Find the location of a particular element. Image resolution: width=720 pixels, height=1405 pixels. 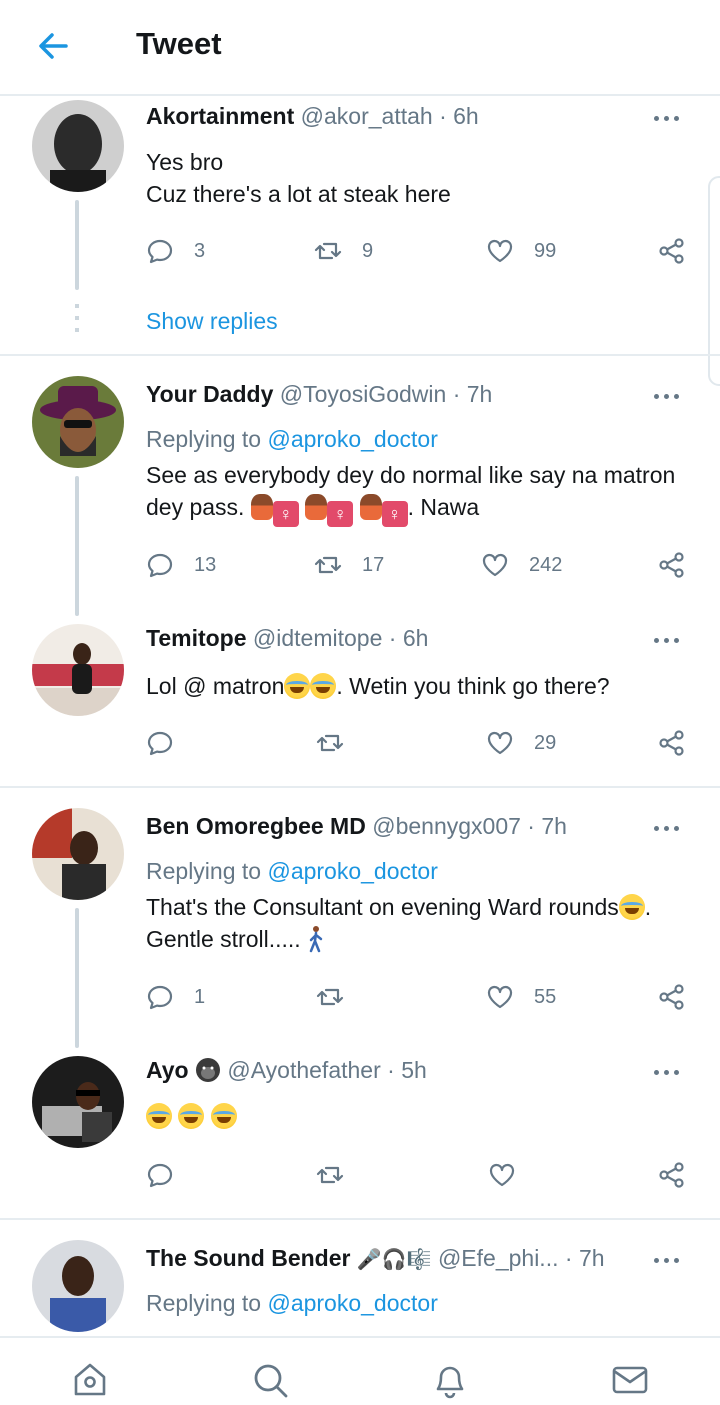

replying-to: Replying to @aproko_doctor is located at coordinates (292, 1303).